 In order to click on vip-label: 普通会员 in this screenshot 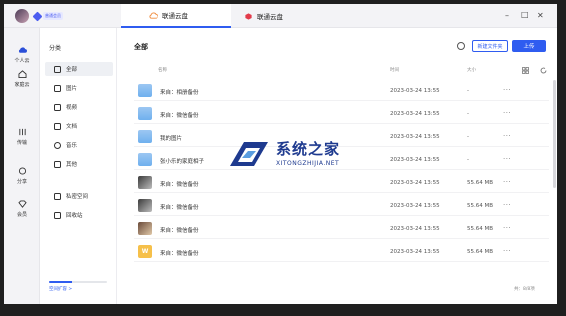, I will do `click(53, 16)`.